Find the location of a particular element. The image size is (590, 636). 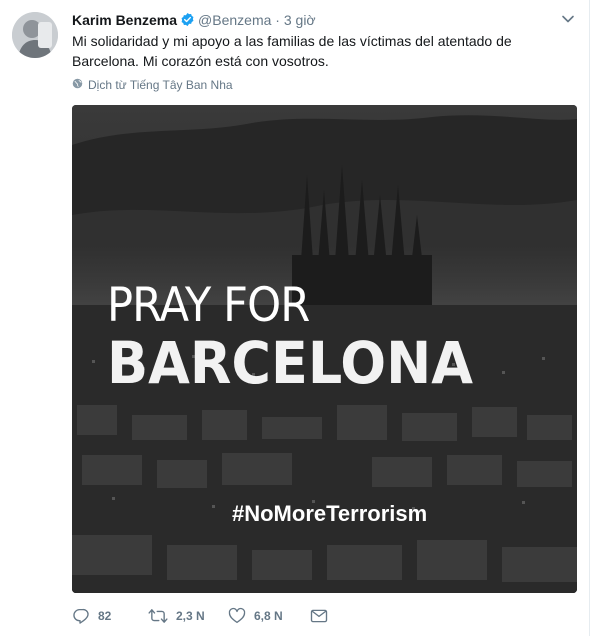

tweet-actions: 82 2,3 N 6,8 N is located at coordinates (200, 616).